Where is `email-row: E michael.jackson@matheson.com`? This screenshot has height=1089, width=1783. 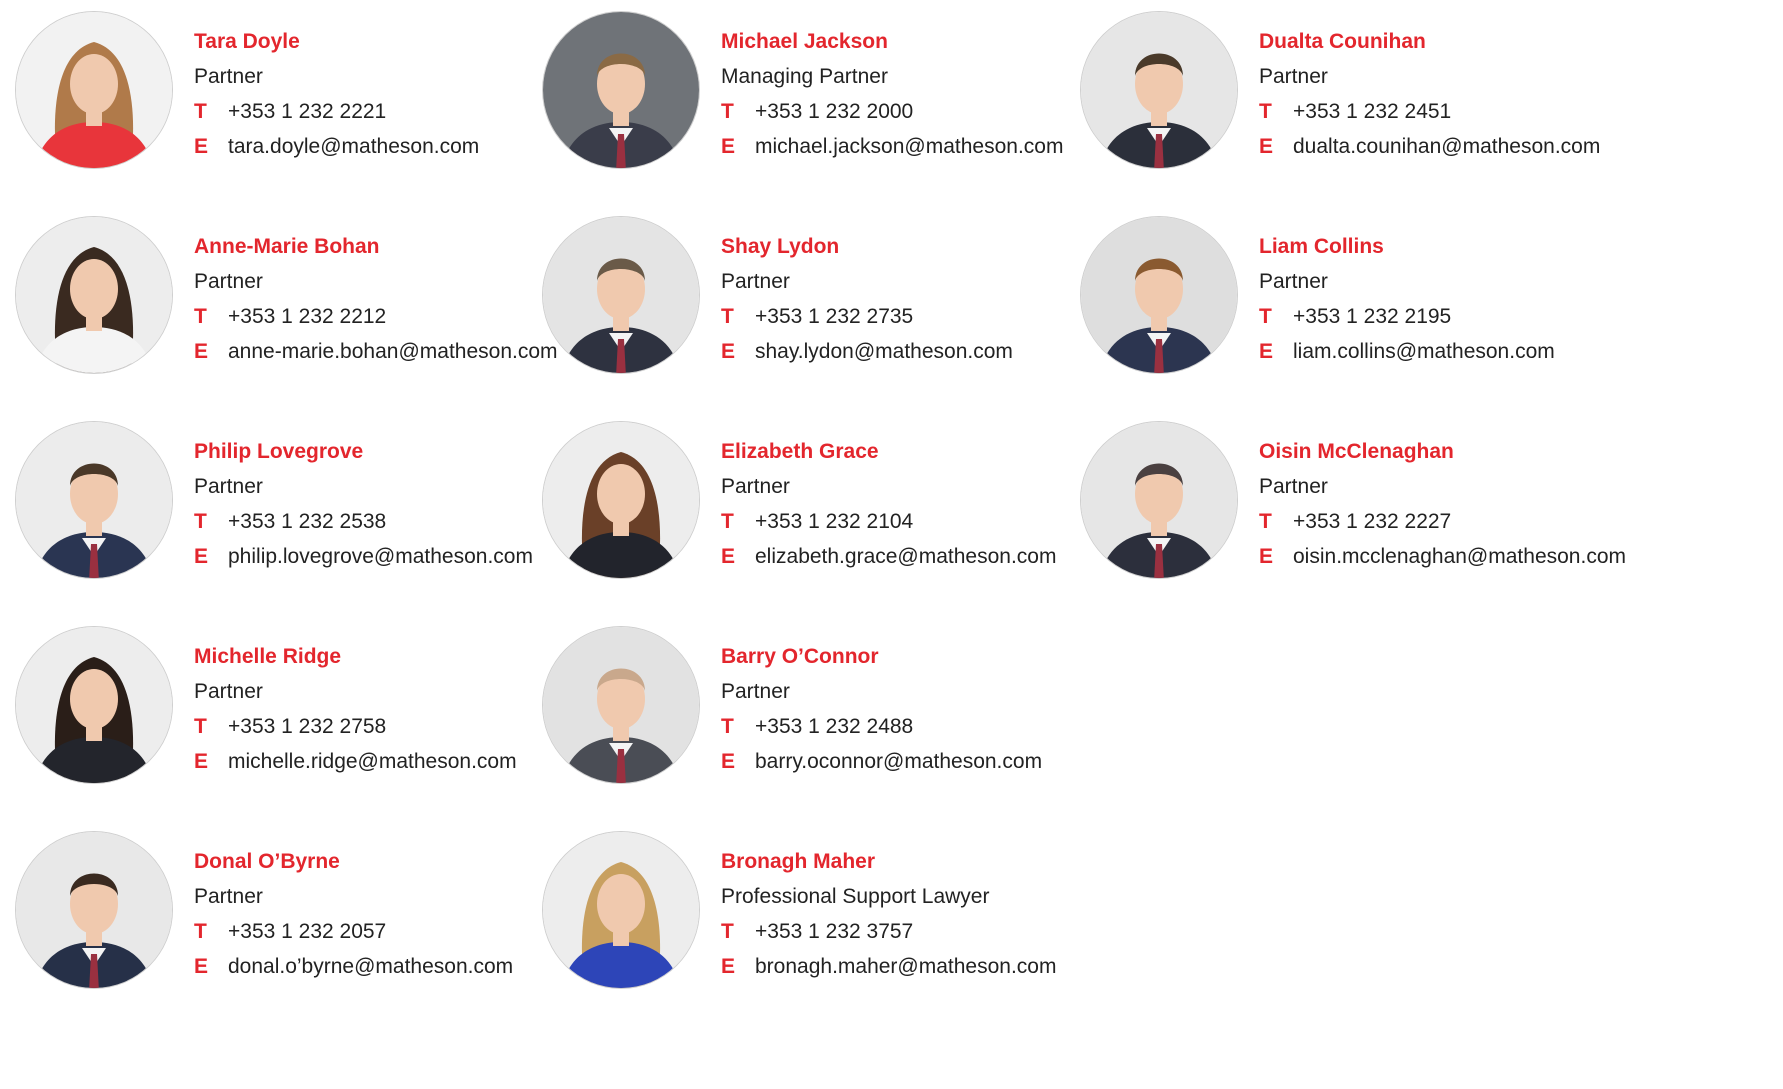 email-row: E michael.jackson@matheson.com is located at coordinates (892, 146).